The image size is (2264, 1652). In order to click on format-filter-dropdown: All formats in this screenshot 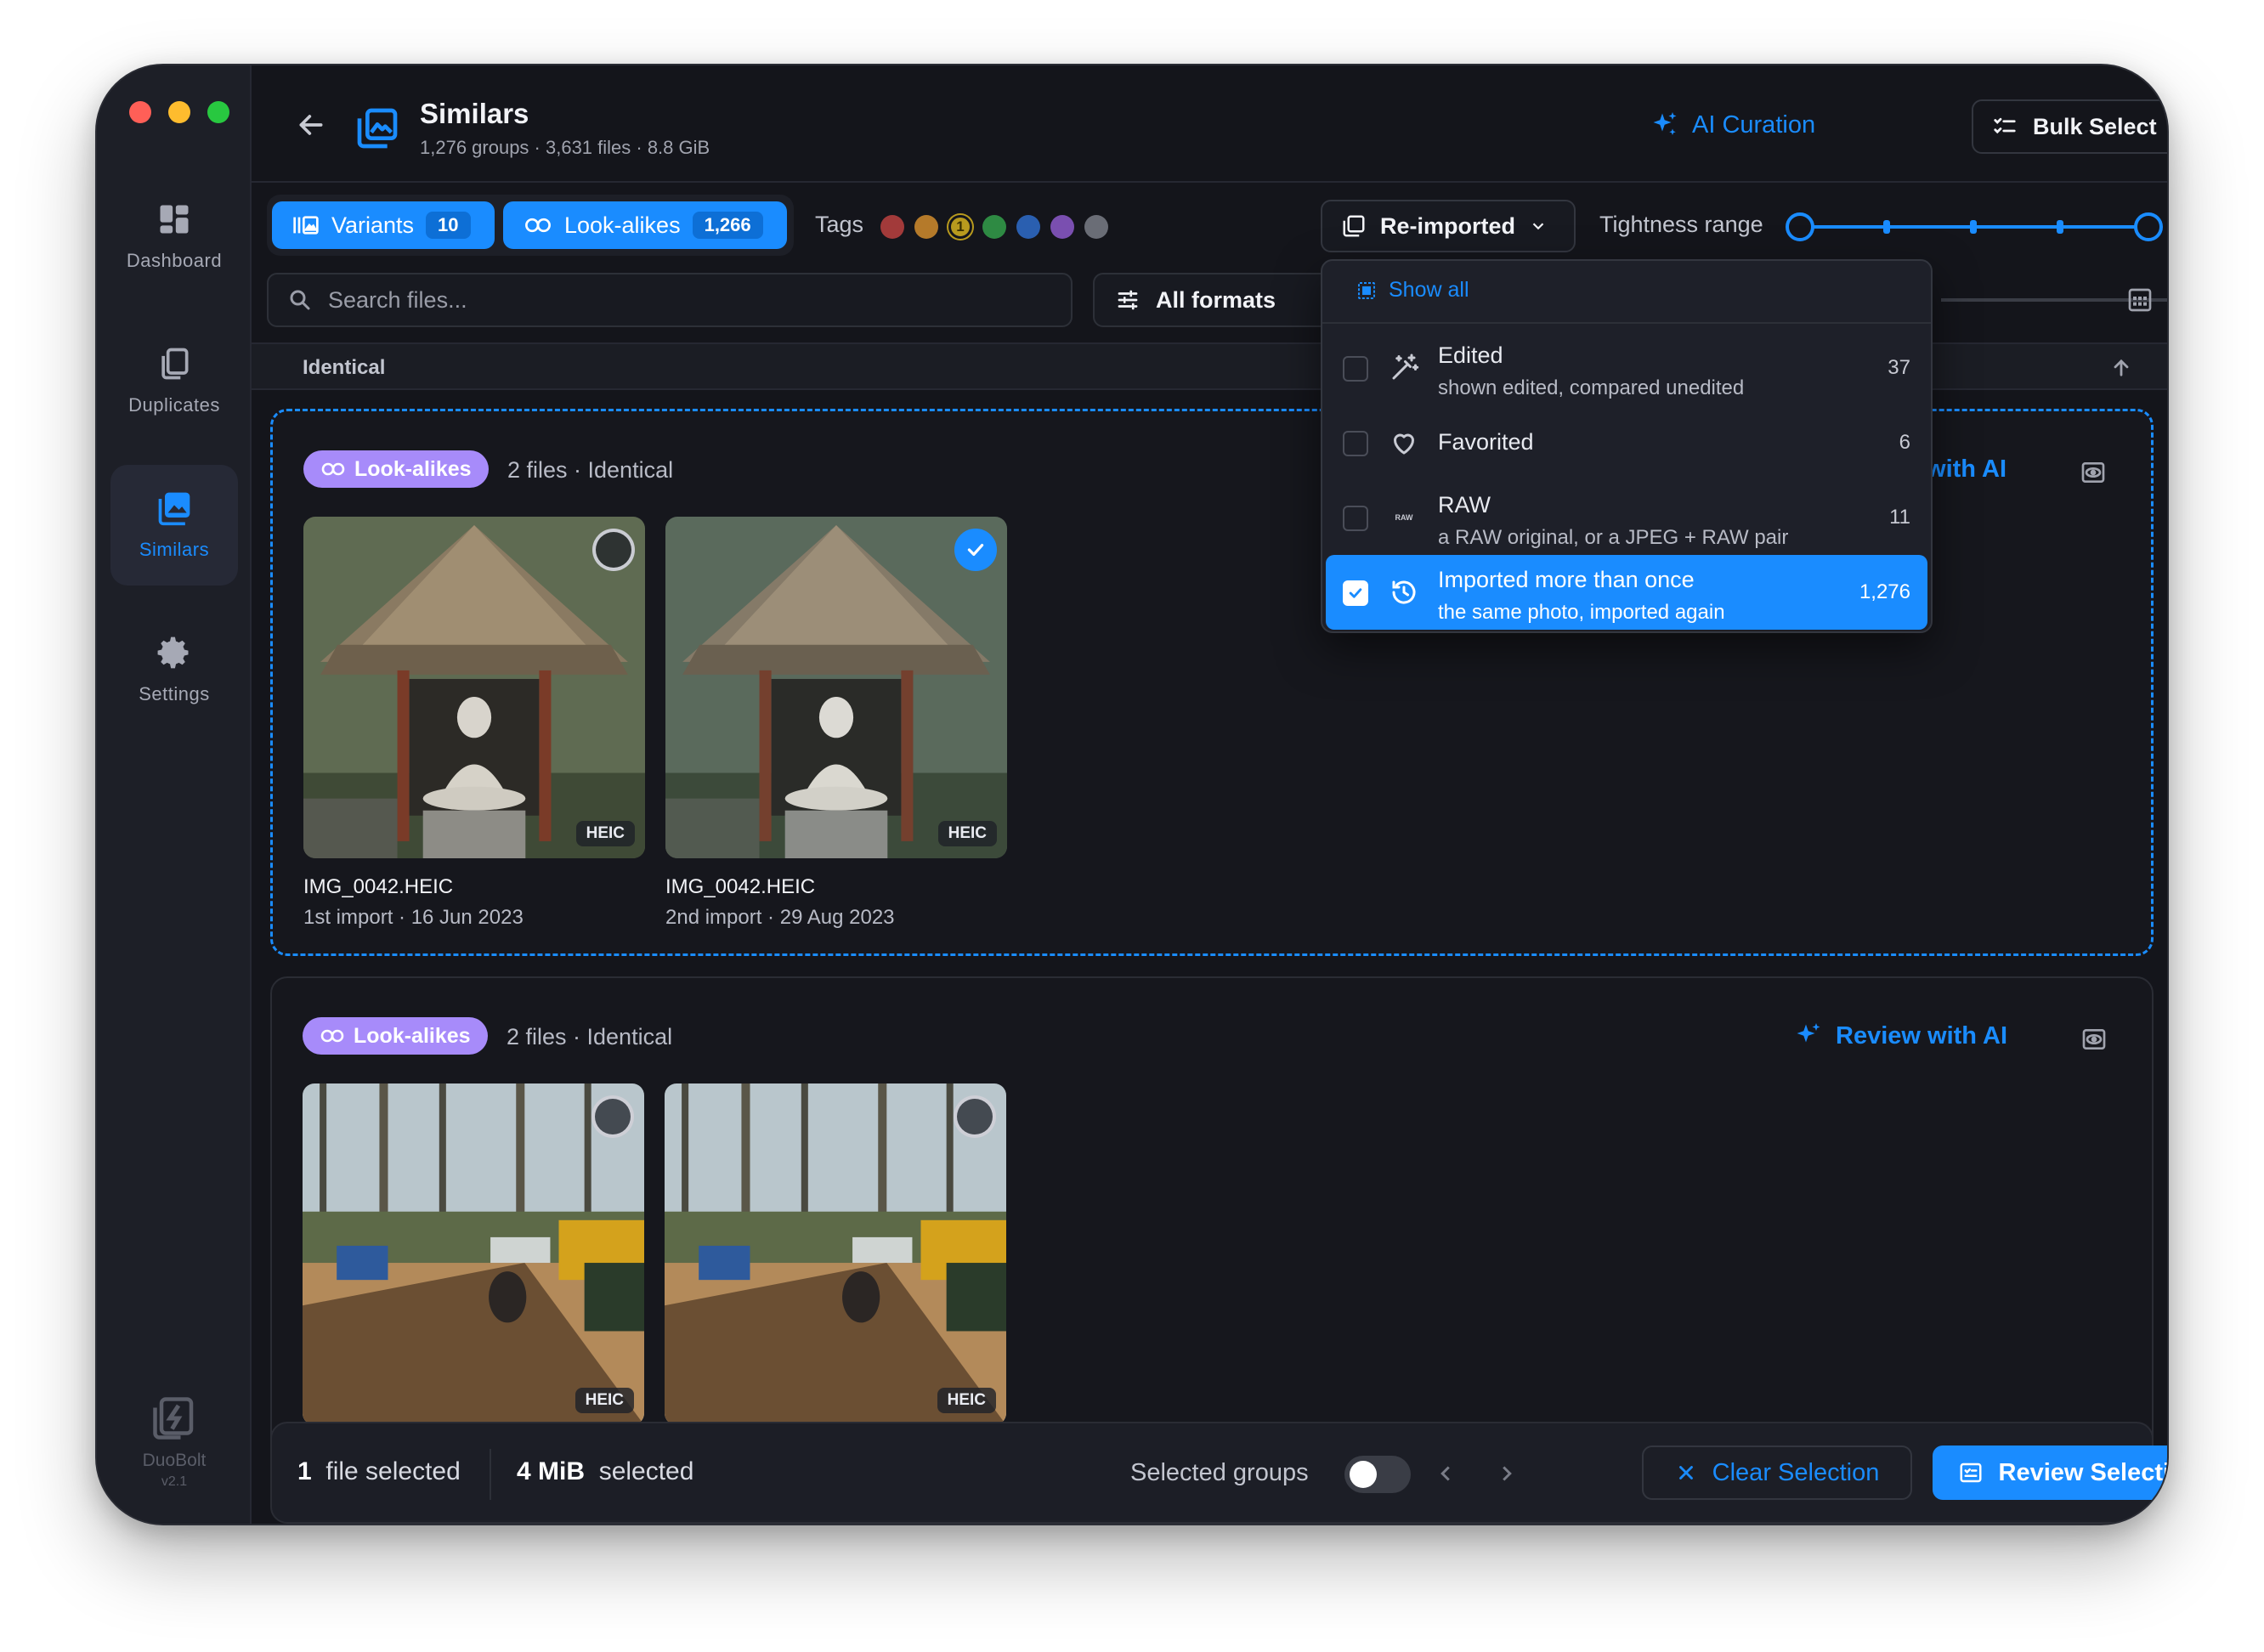, I will do `click(1216, 300)`.